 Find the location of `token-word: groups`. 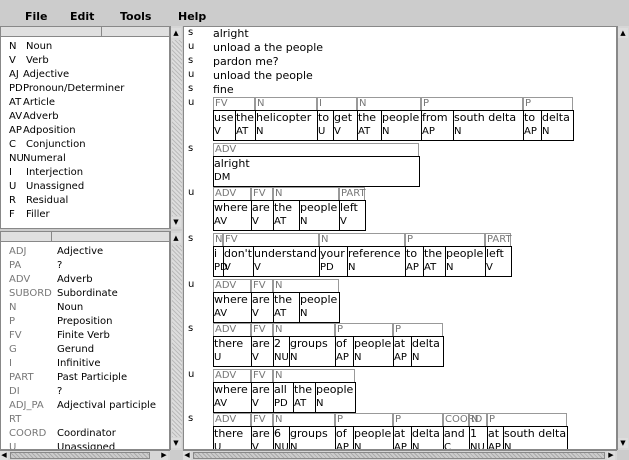

token-word: groups is located at coordinates (308, 433).